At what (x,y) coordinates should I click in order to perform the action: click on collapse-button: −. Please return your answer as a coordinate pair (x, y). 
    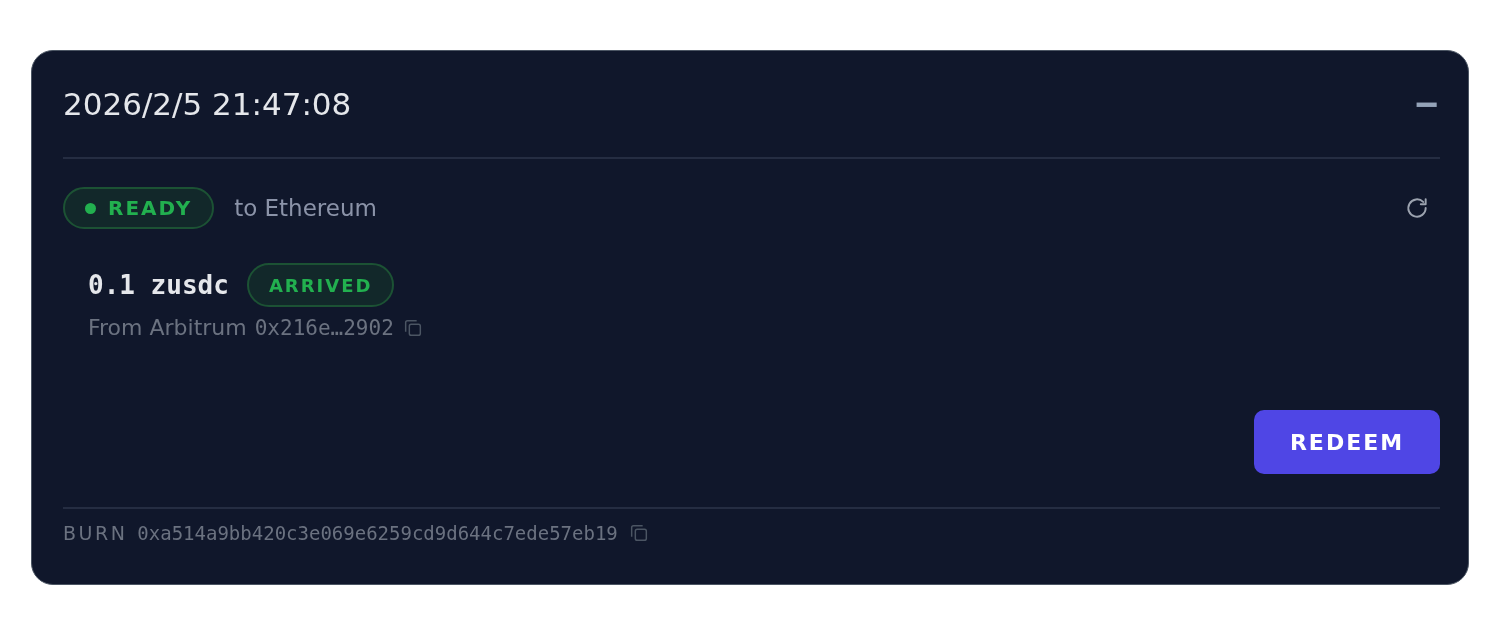
    Looking at the image, I should click on (1426, 104).